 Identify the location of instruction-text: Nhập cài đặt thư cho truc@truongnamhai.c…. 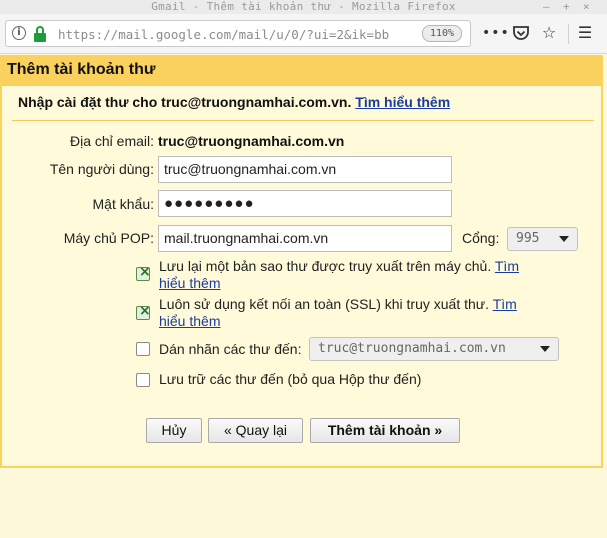
(234, 102).